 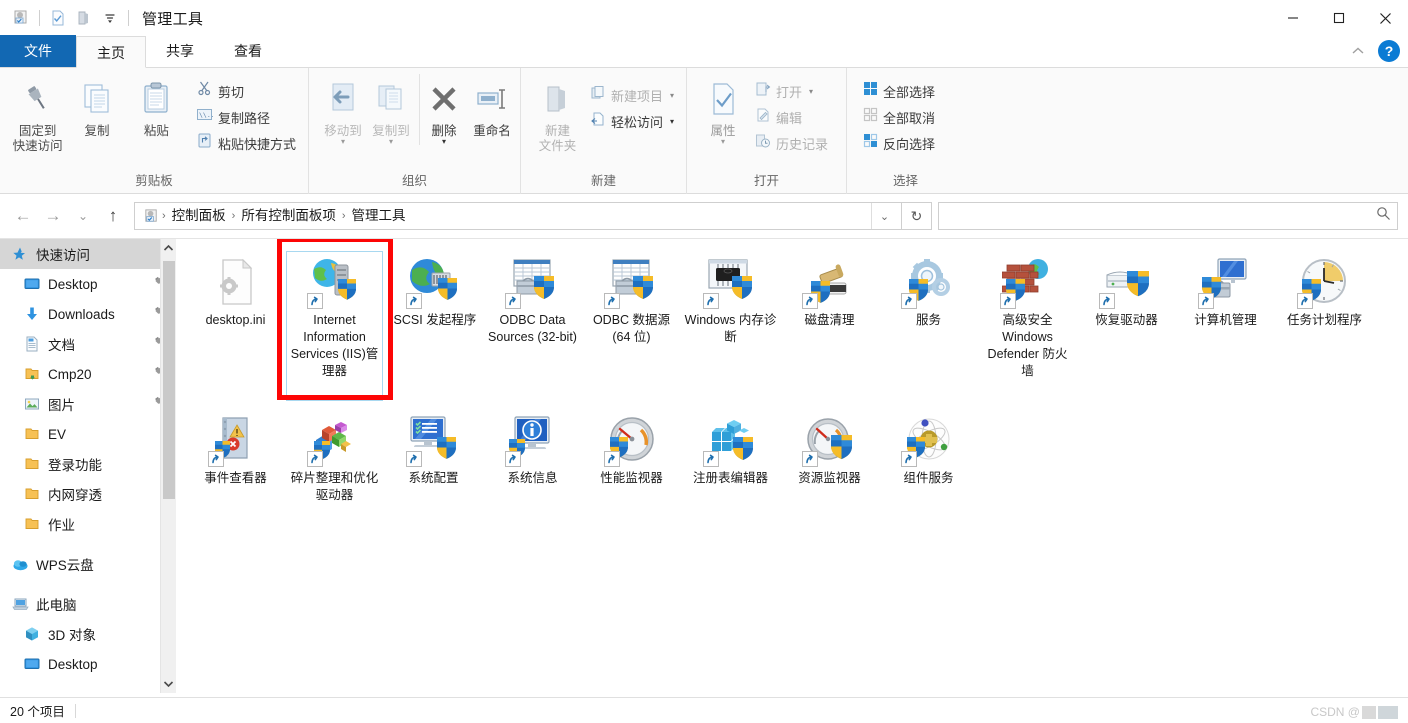 What do you see at coordinates (1293, 18) in the screenshot?
I see `minimize-button` at bounding box center [1293, 18].